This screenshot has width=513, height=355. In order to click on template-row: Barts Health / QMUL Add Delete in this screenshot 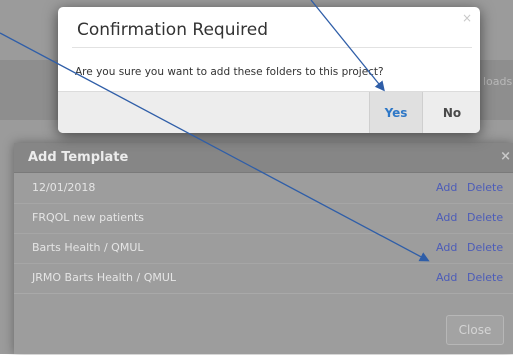, I will do `click(263, 248)`.